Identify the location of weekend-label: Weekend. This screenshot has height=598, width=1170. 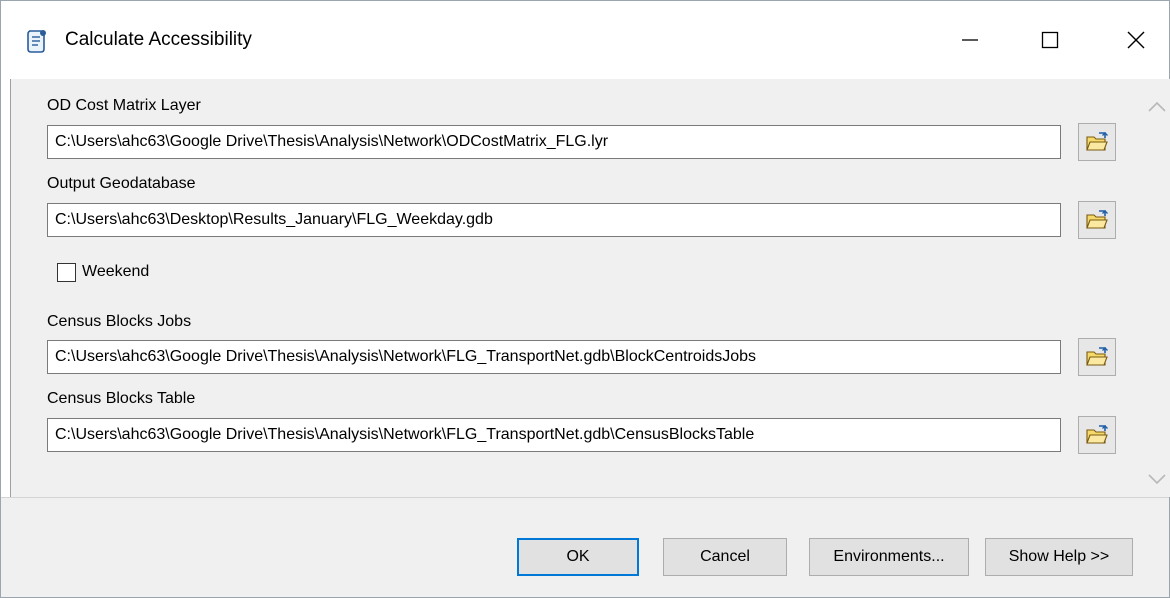
(115, 272).